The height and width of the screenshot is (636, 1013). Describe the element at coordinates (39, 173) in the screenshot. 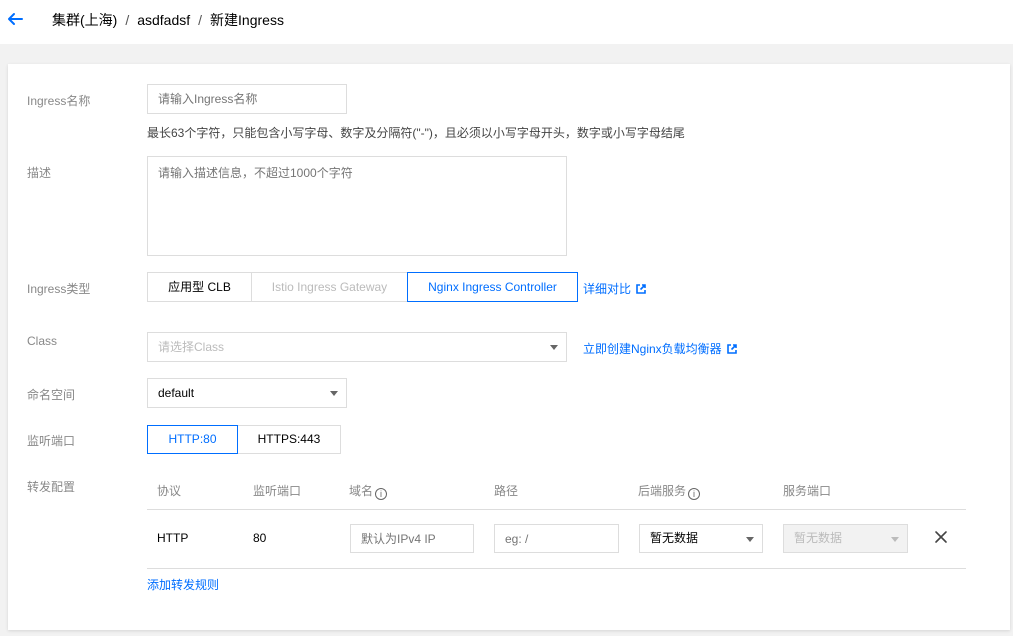

I see `description-label: 描述` at that location.